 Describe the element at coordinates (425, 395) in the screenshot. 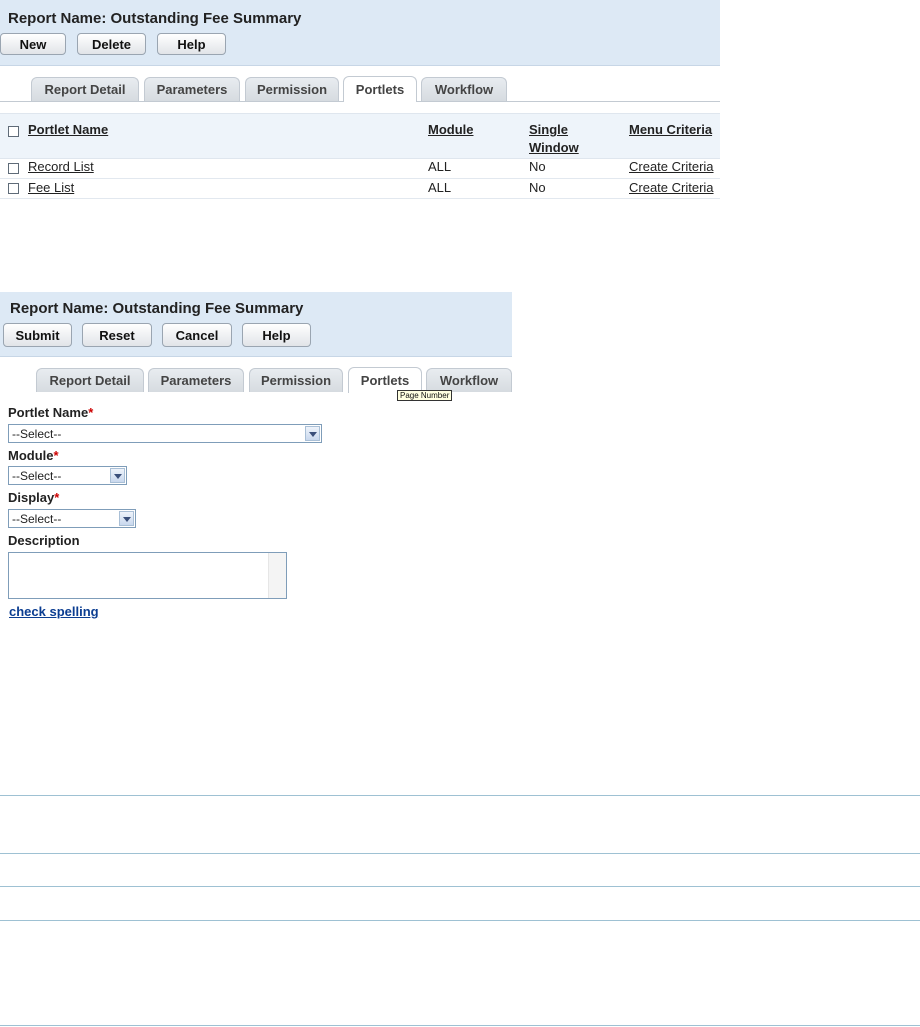

I see `tooltip-page-number: Page Number` at that location.